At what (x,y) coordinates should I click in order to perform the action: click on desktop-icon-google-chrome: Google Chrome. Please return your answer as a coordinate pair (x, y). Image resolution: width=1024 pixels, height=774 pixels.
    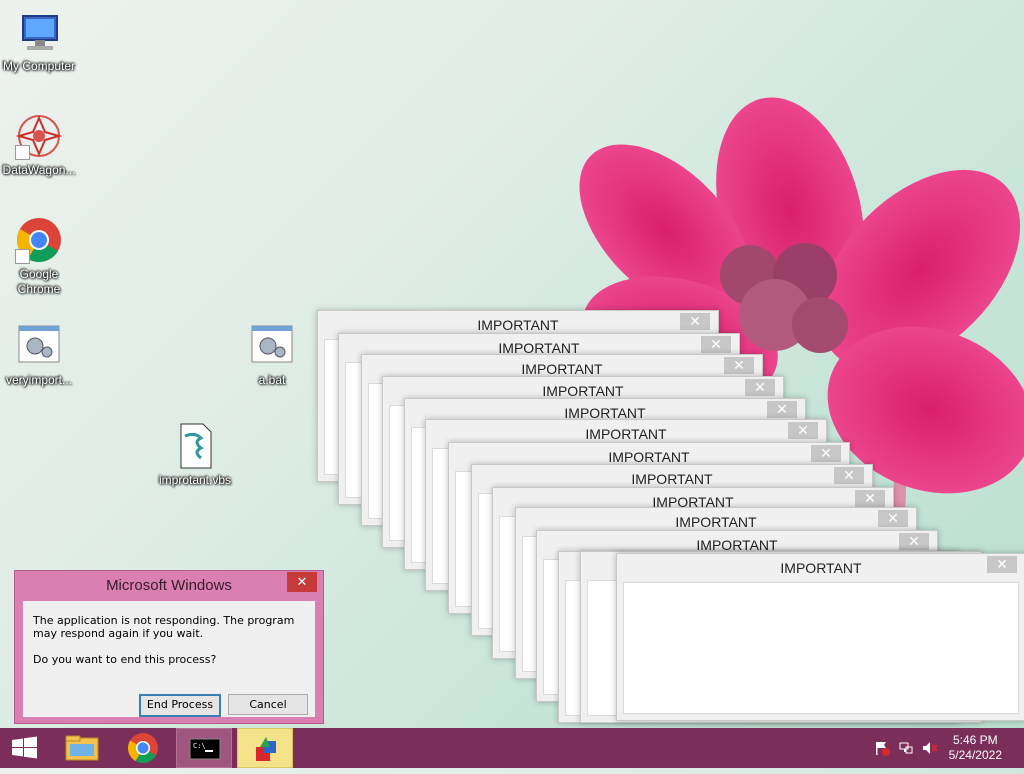
    Looking at the image, I should click on (39, 256).